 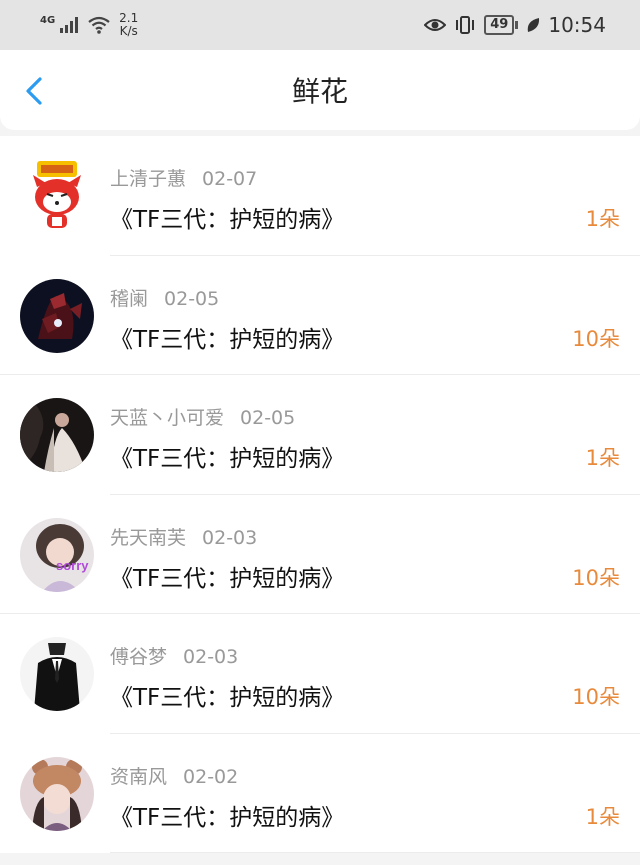 I want to click on username: 稽阑, so click(x=129, y=298).